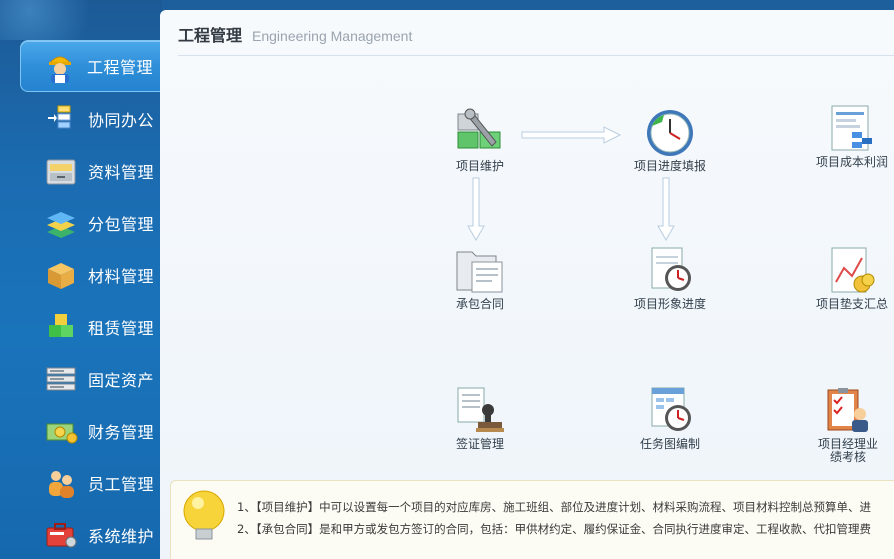 This screenshot has width=894, height=559. I want to click on sidebar-item-label: 材料管理, so click(121, 276).